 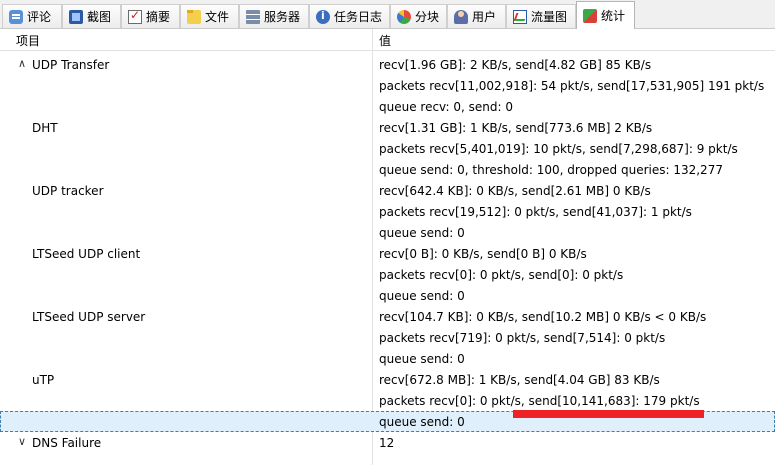 What do you see at coordinates (16, 16) in the screenshot?
I see `comment-icon` at bounding box center [16, 16].